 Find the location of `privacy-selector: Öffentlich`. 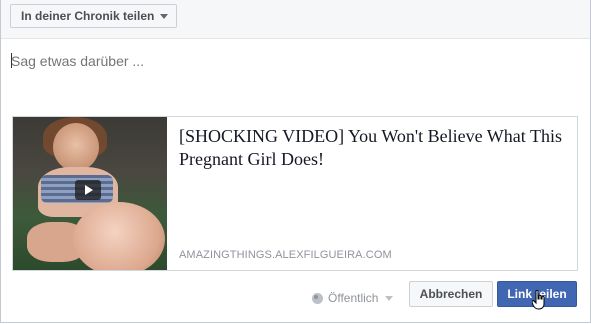

privacy-selector: Öffentlich is located at coordinates (353, 298).